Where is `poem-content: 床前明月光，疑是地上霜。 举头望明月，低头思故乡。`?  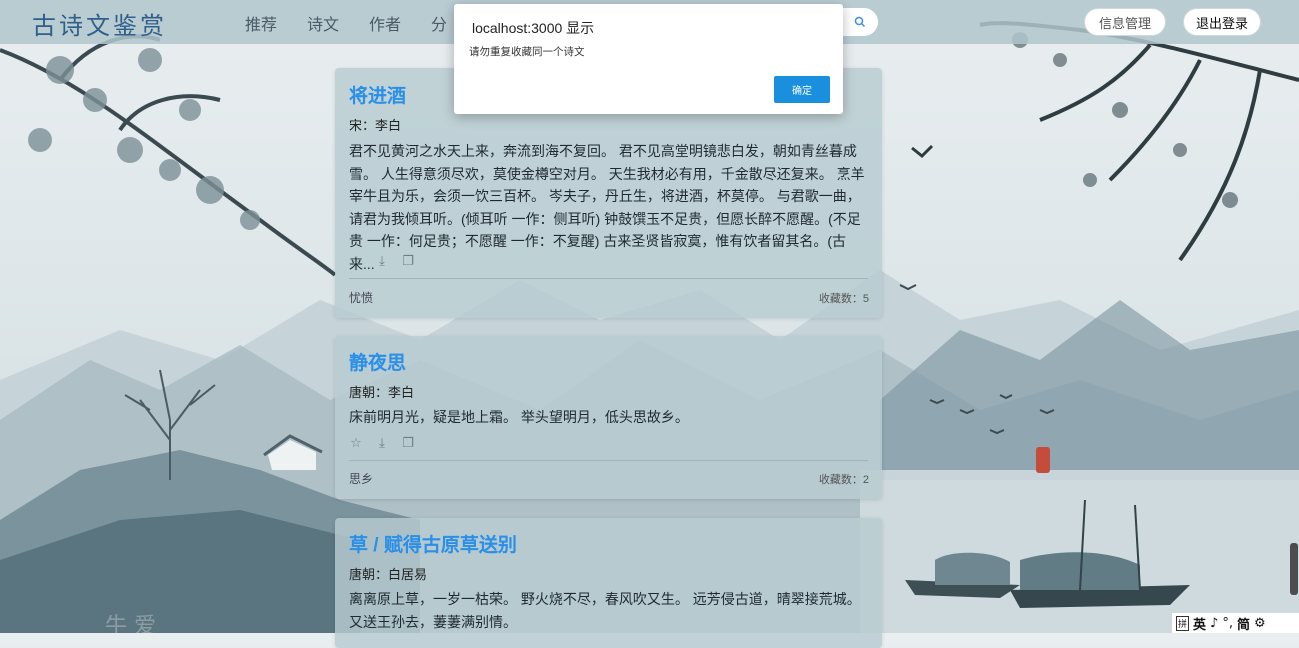
poem-content: 床前明月光，疑是地上霜。 举头望明月，低头思故乡。 is located at coordinates (609, 417).